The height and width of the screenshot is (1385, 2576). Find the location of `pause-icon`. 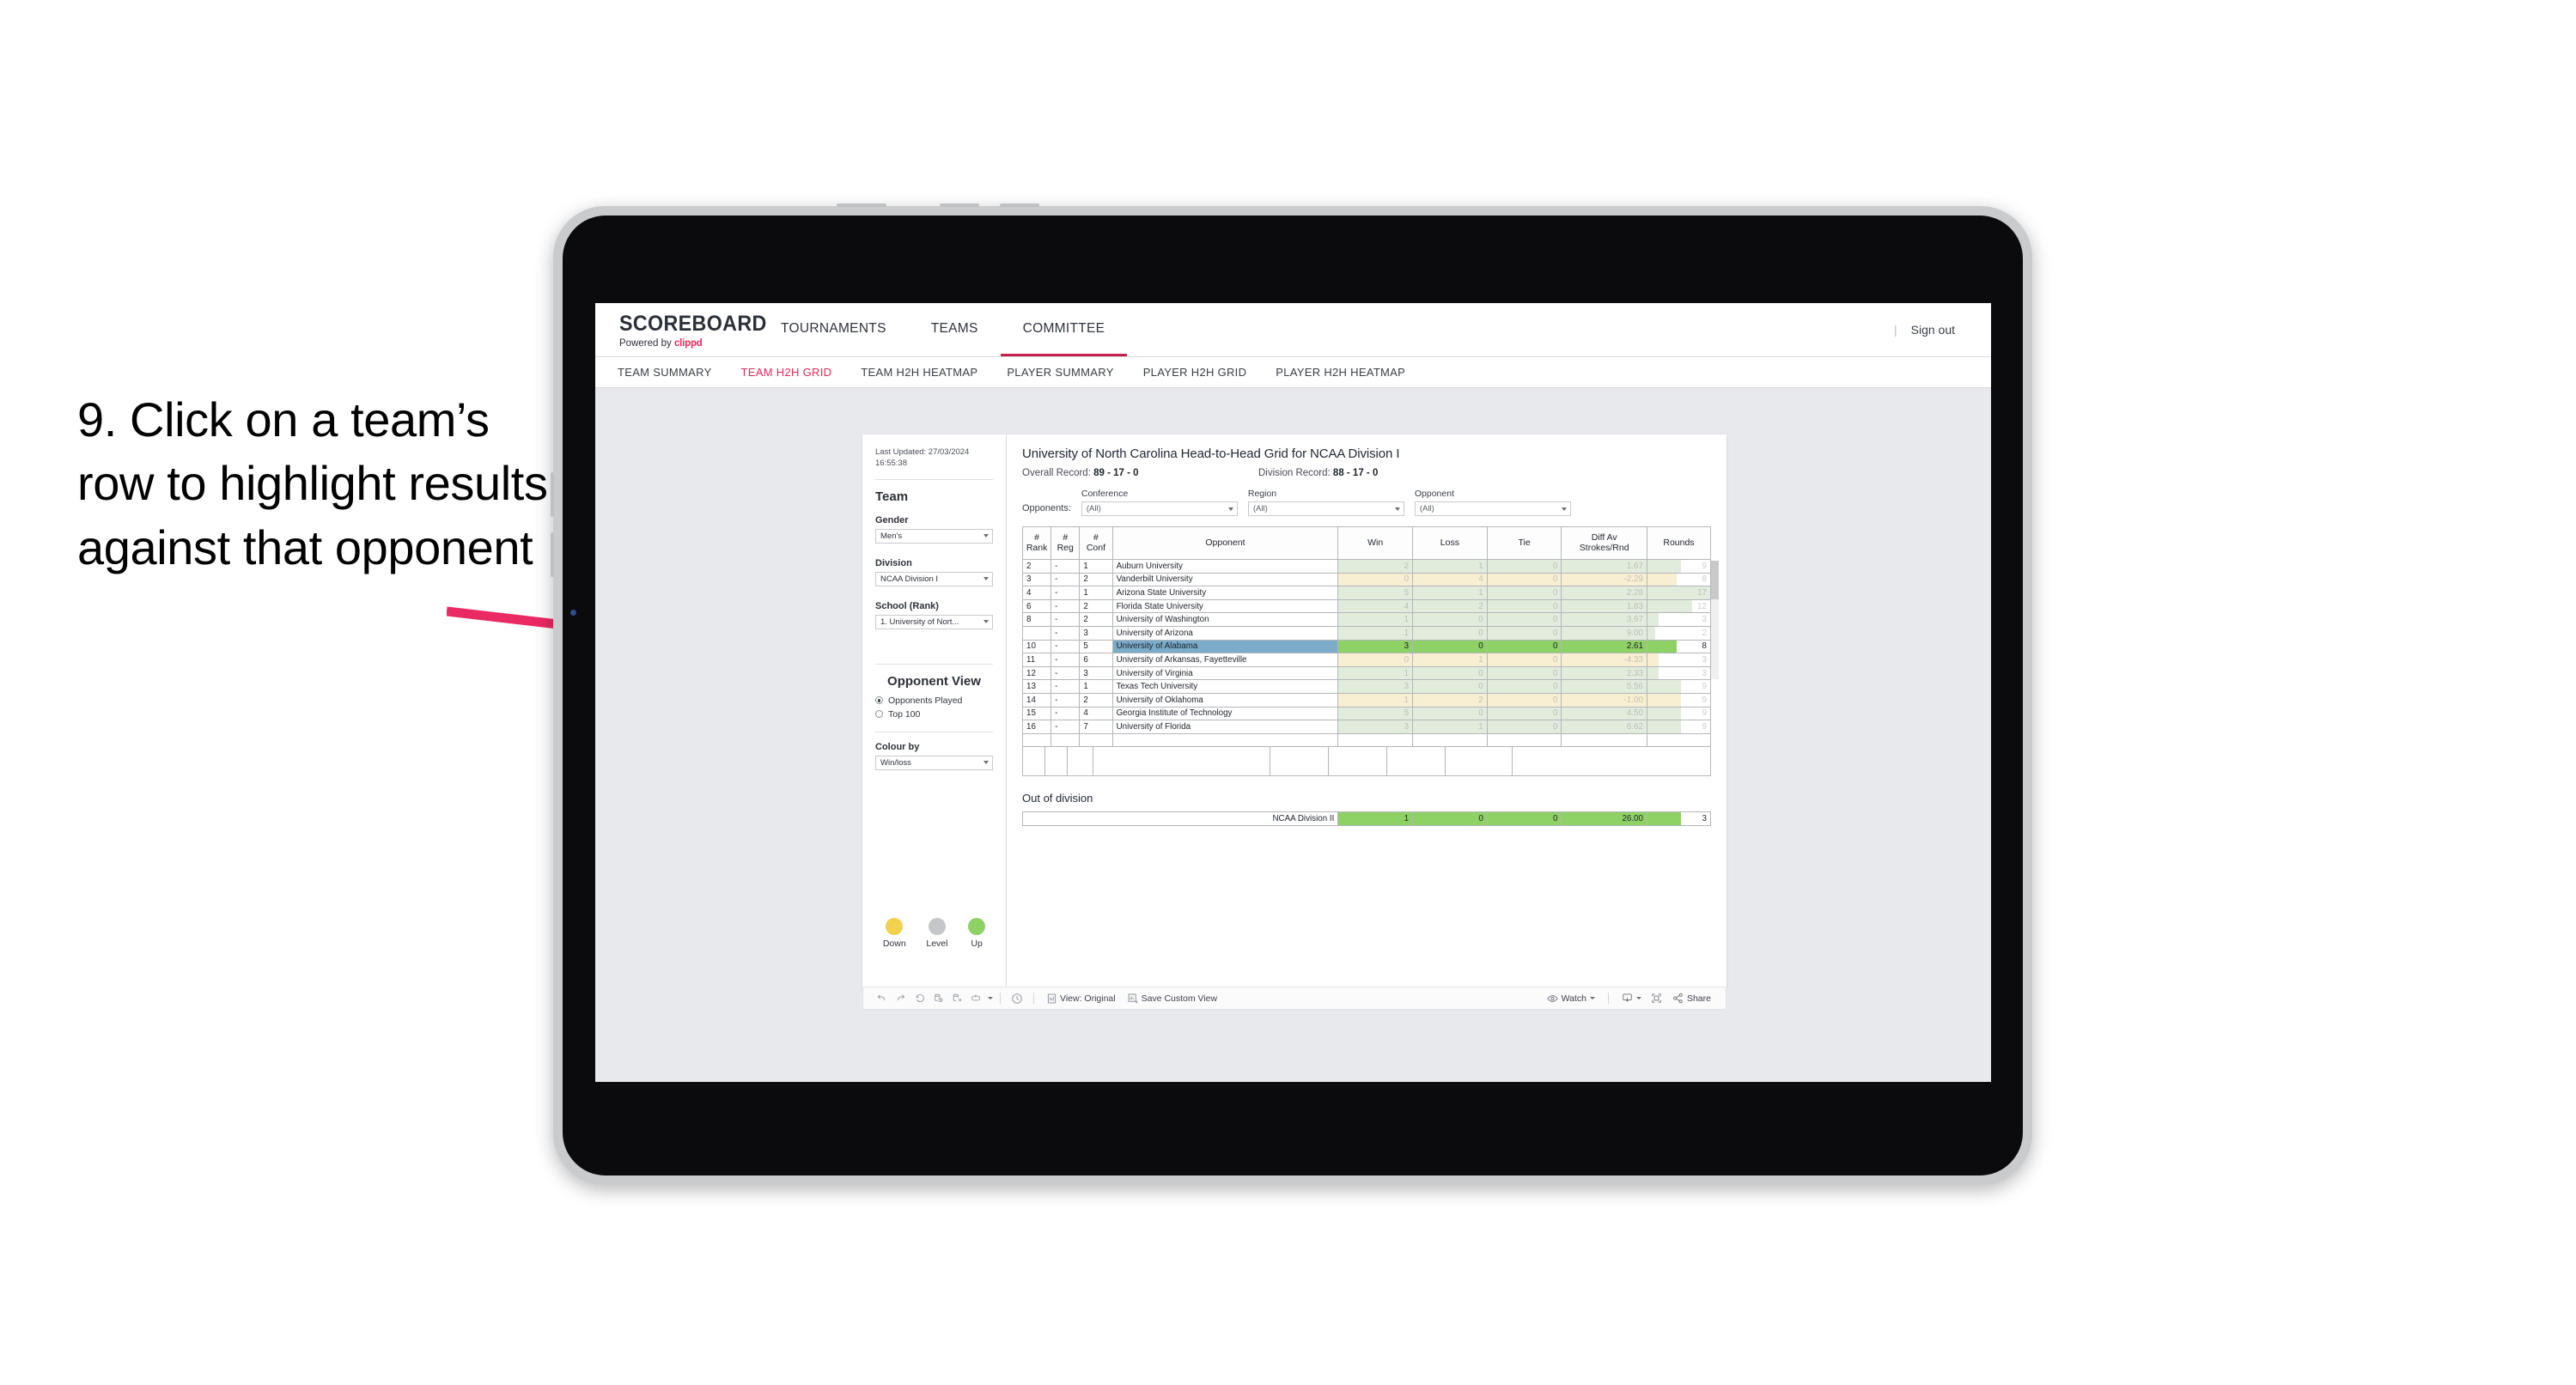

pause-icon is located at coordinates (956, 998).